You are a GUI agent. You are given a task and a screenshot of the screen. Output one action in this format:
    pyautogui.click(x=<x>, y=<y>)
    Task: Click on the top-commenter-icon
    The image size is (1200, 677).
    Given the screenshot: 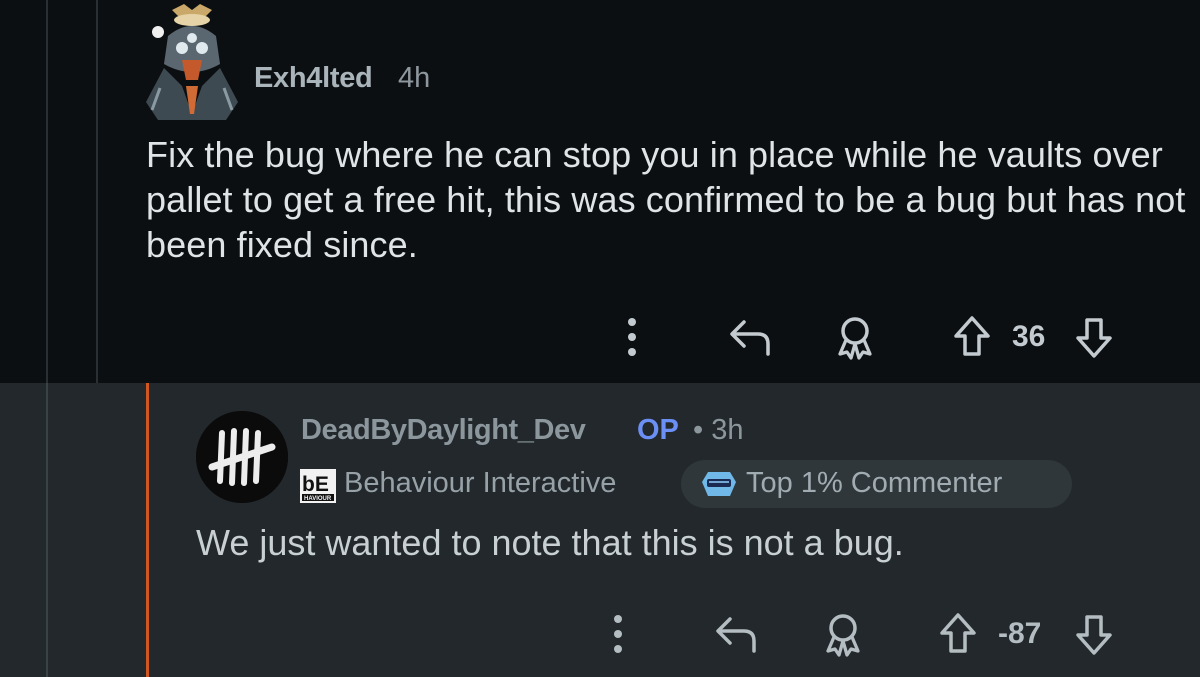 What is the action you would take?
    pyautogui.click(x=719, y=484)
    